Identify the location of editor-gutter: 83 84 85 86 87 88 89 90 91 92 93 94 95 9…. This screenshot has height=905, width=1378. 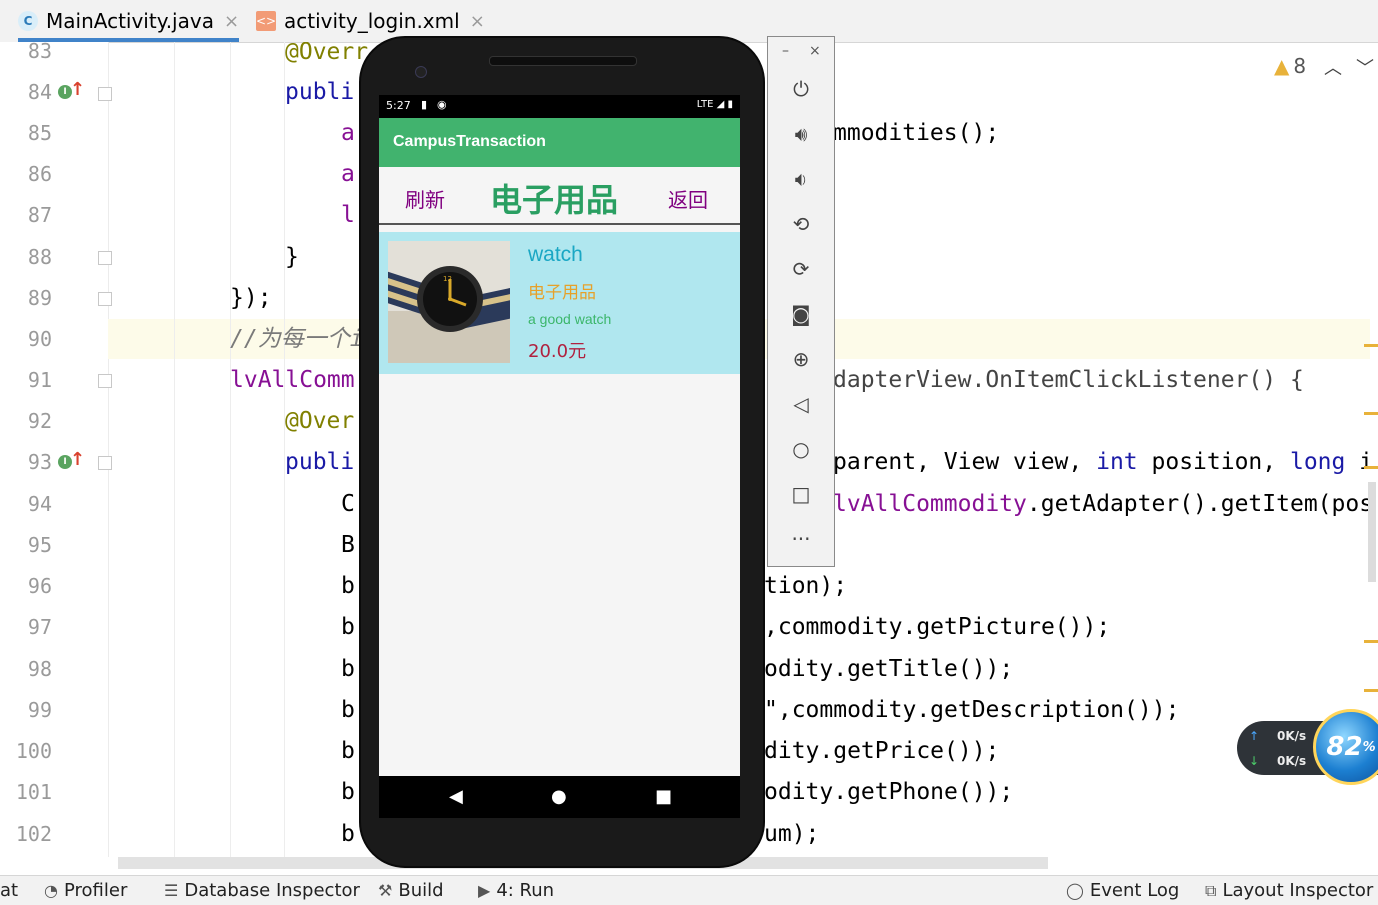
(56, 448).